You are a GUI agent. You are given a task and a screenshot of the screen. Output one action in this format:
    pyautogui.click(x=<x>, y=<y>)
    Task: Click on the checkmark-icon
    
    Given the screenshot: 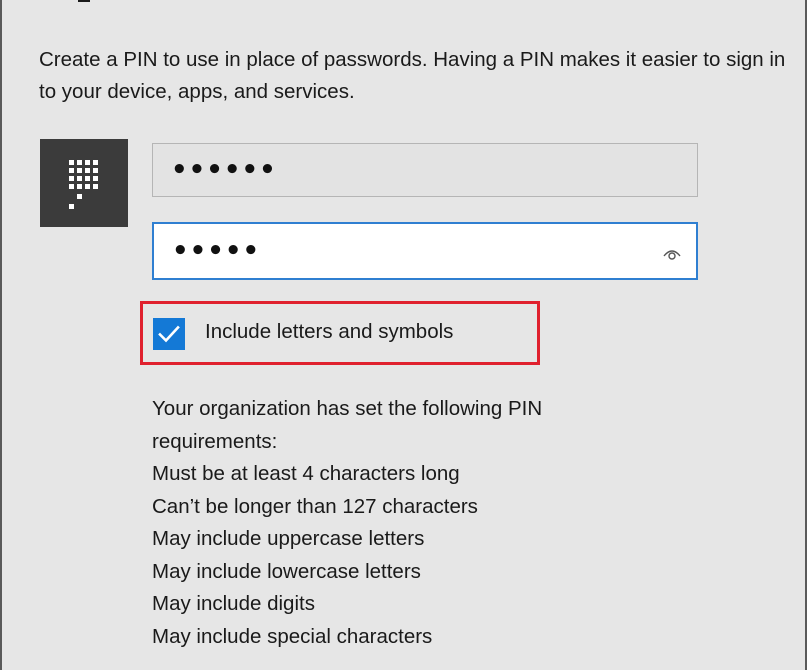 What is the action you would take?
    pyautogui.click(x=169, y=334)
    